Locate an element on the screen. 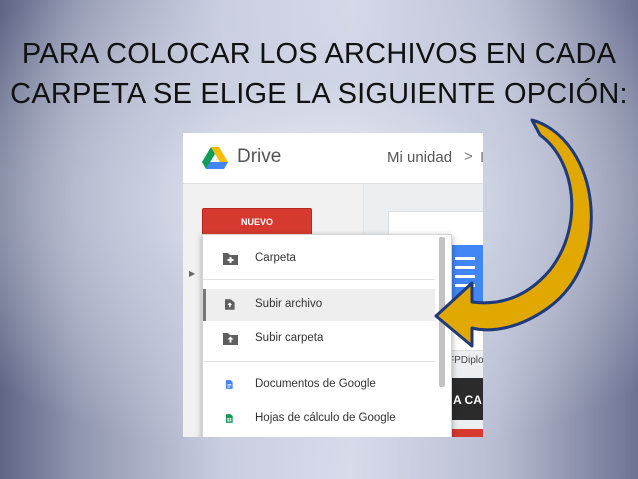  curved-arrow-icon is located at coordinates (513, 233).